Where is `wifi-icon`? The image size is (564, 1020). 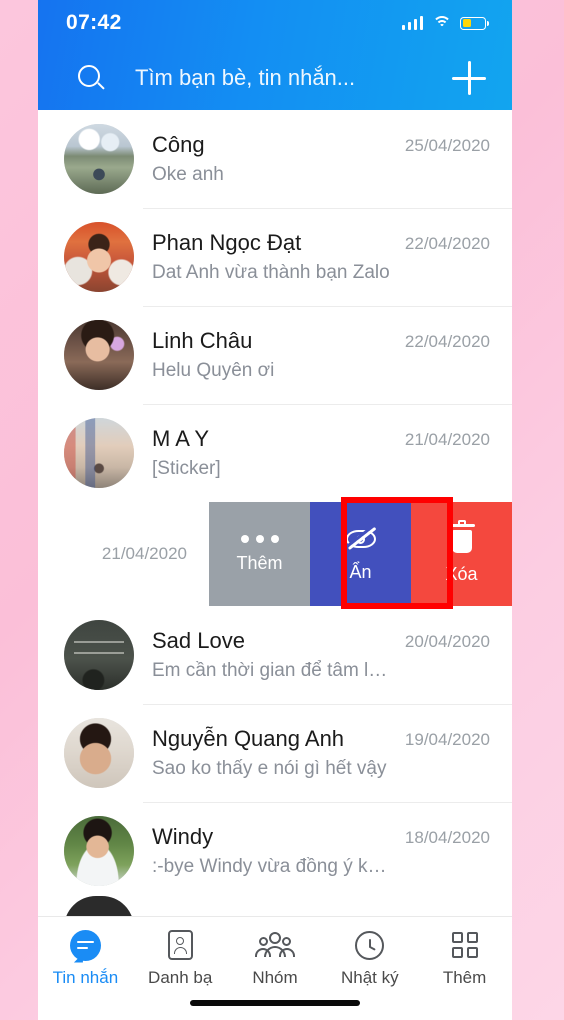
wifi-icon is located at coordinates (441, 23).